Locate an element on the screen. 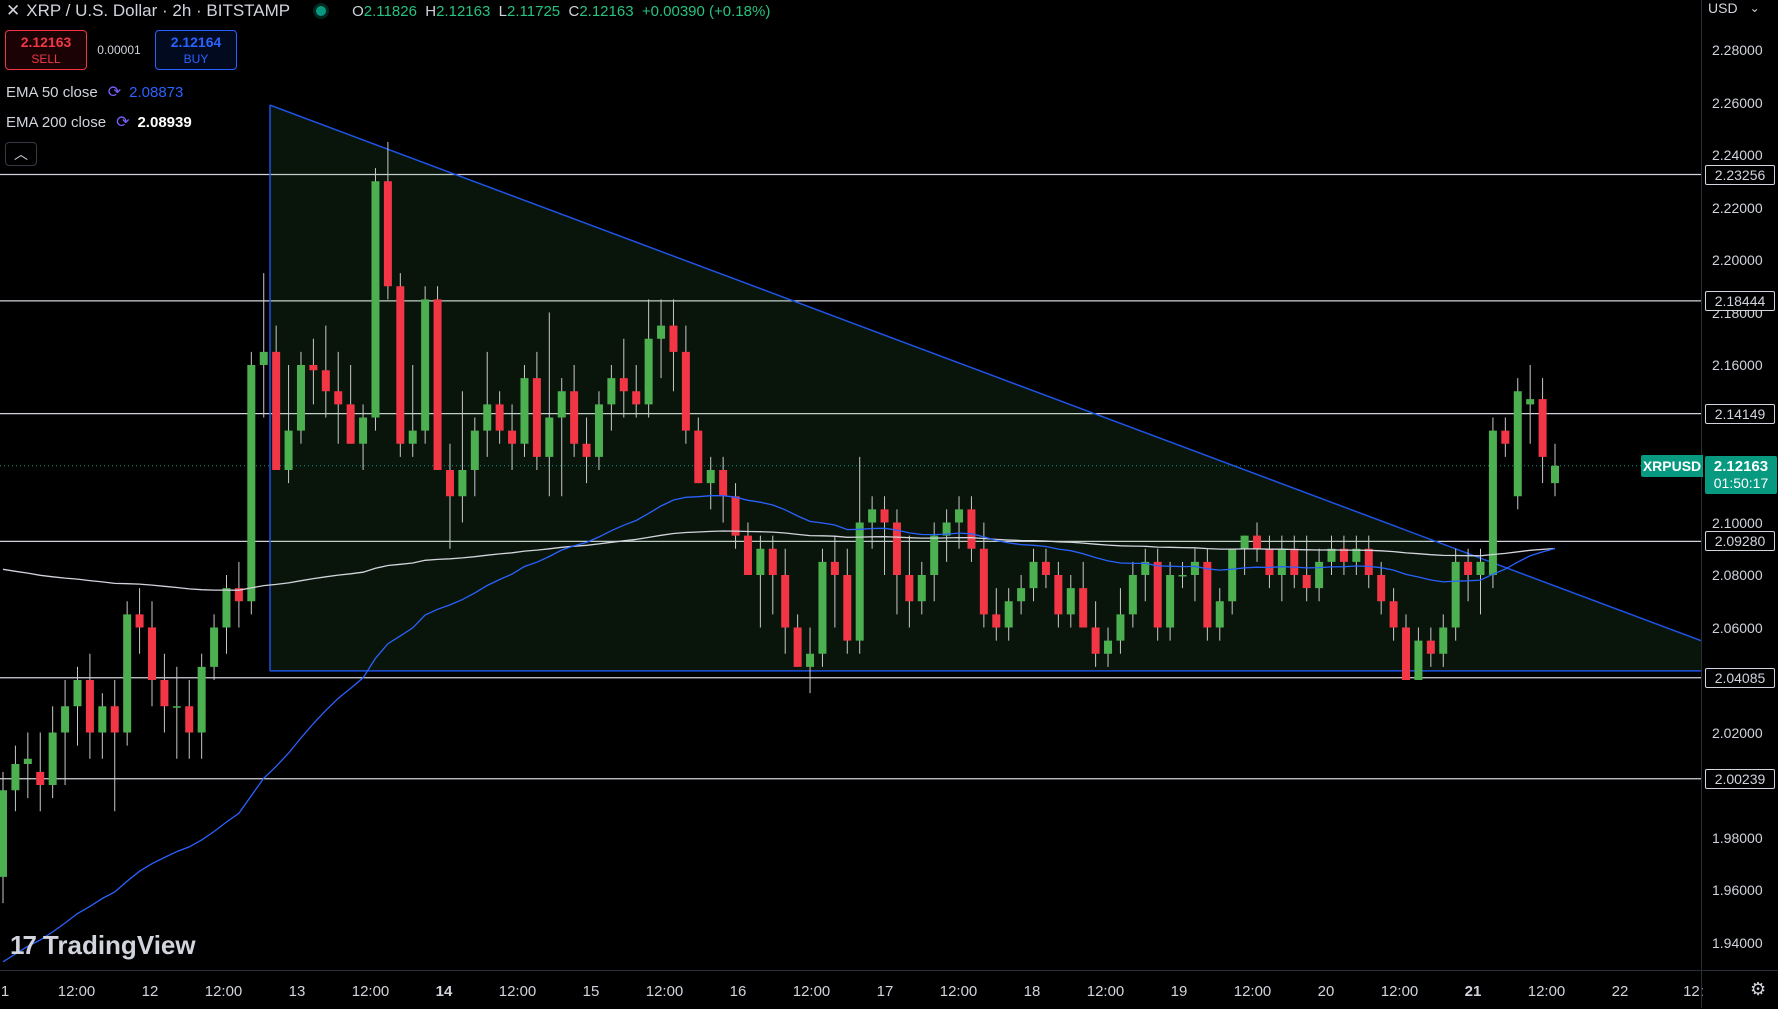 The height and width of the screenshot is (1009, 1778). axis-settings: ⚙ is located at coordinates (1739, 989).